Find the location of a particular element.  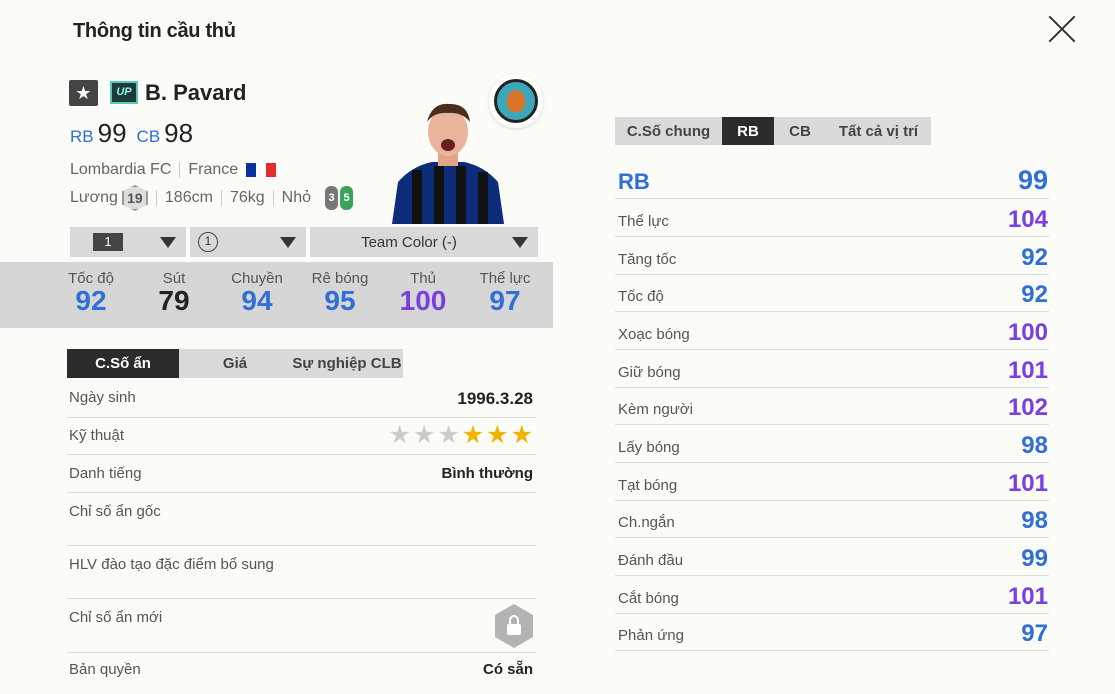

player-portrait is located at coordinates (448, 162).